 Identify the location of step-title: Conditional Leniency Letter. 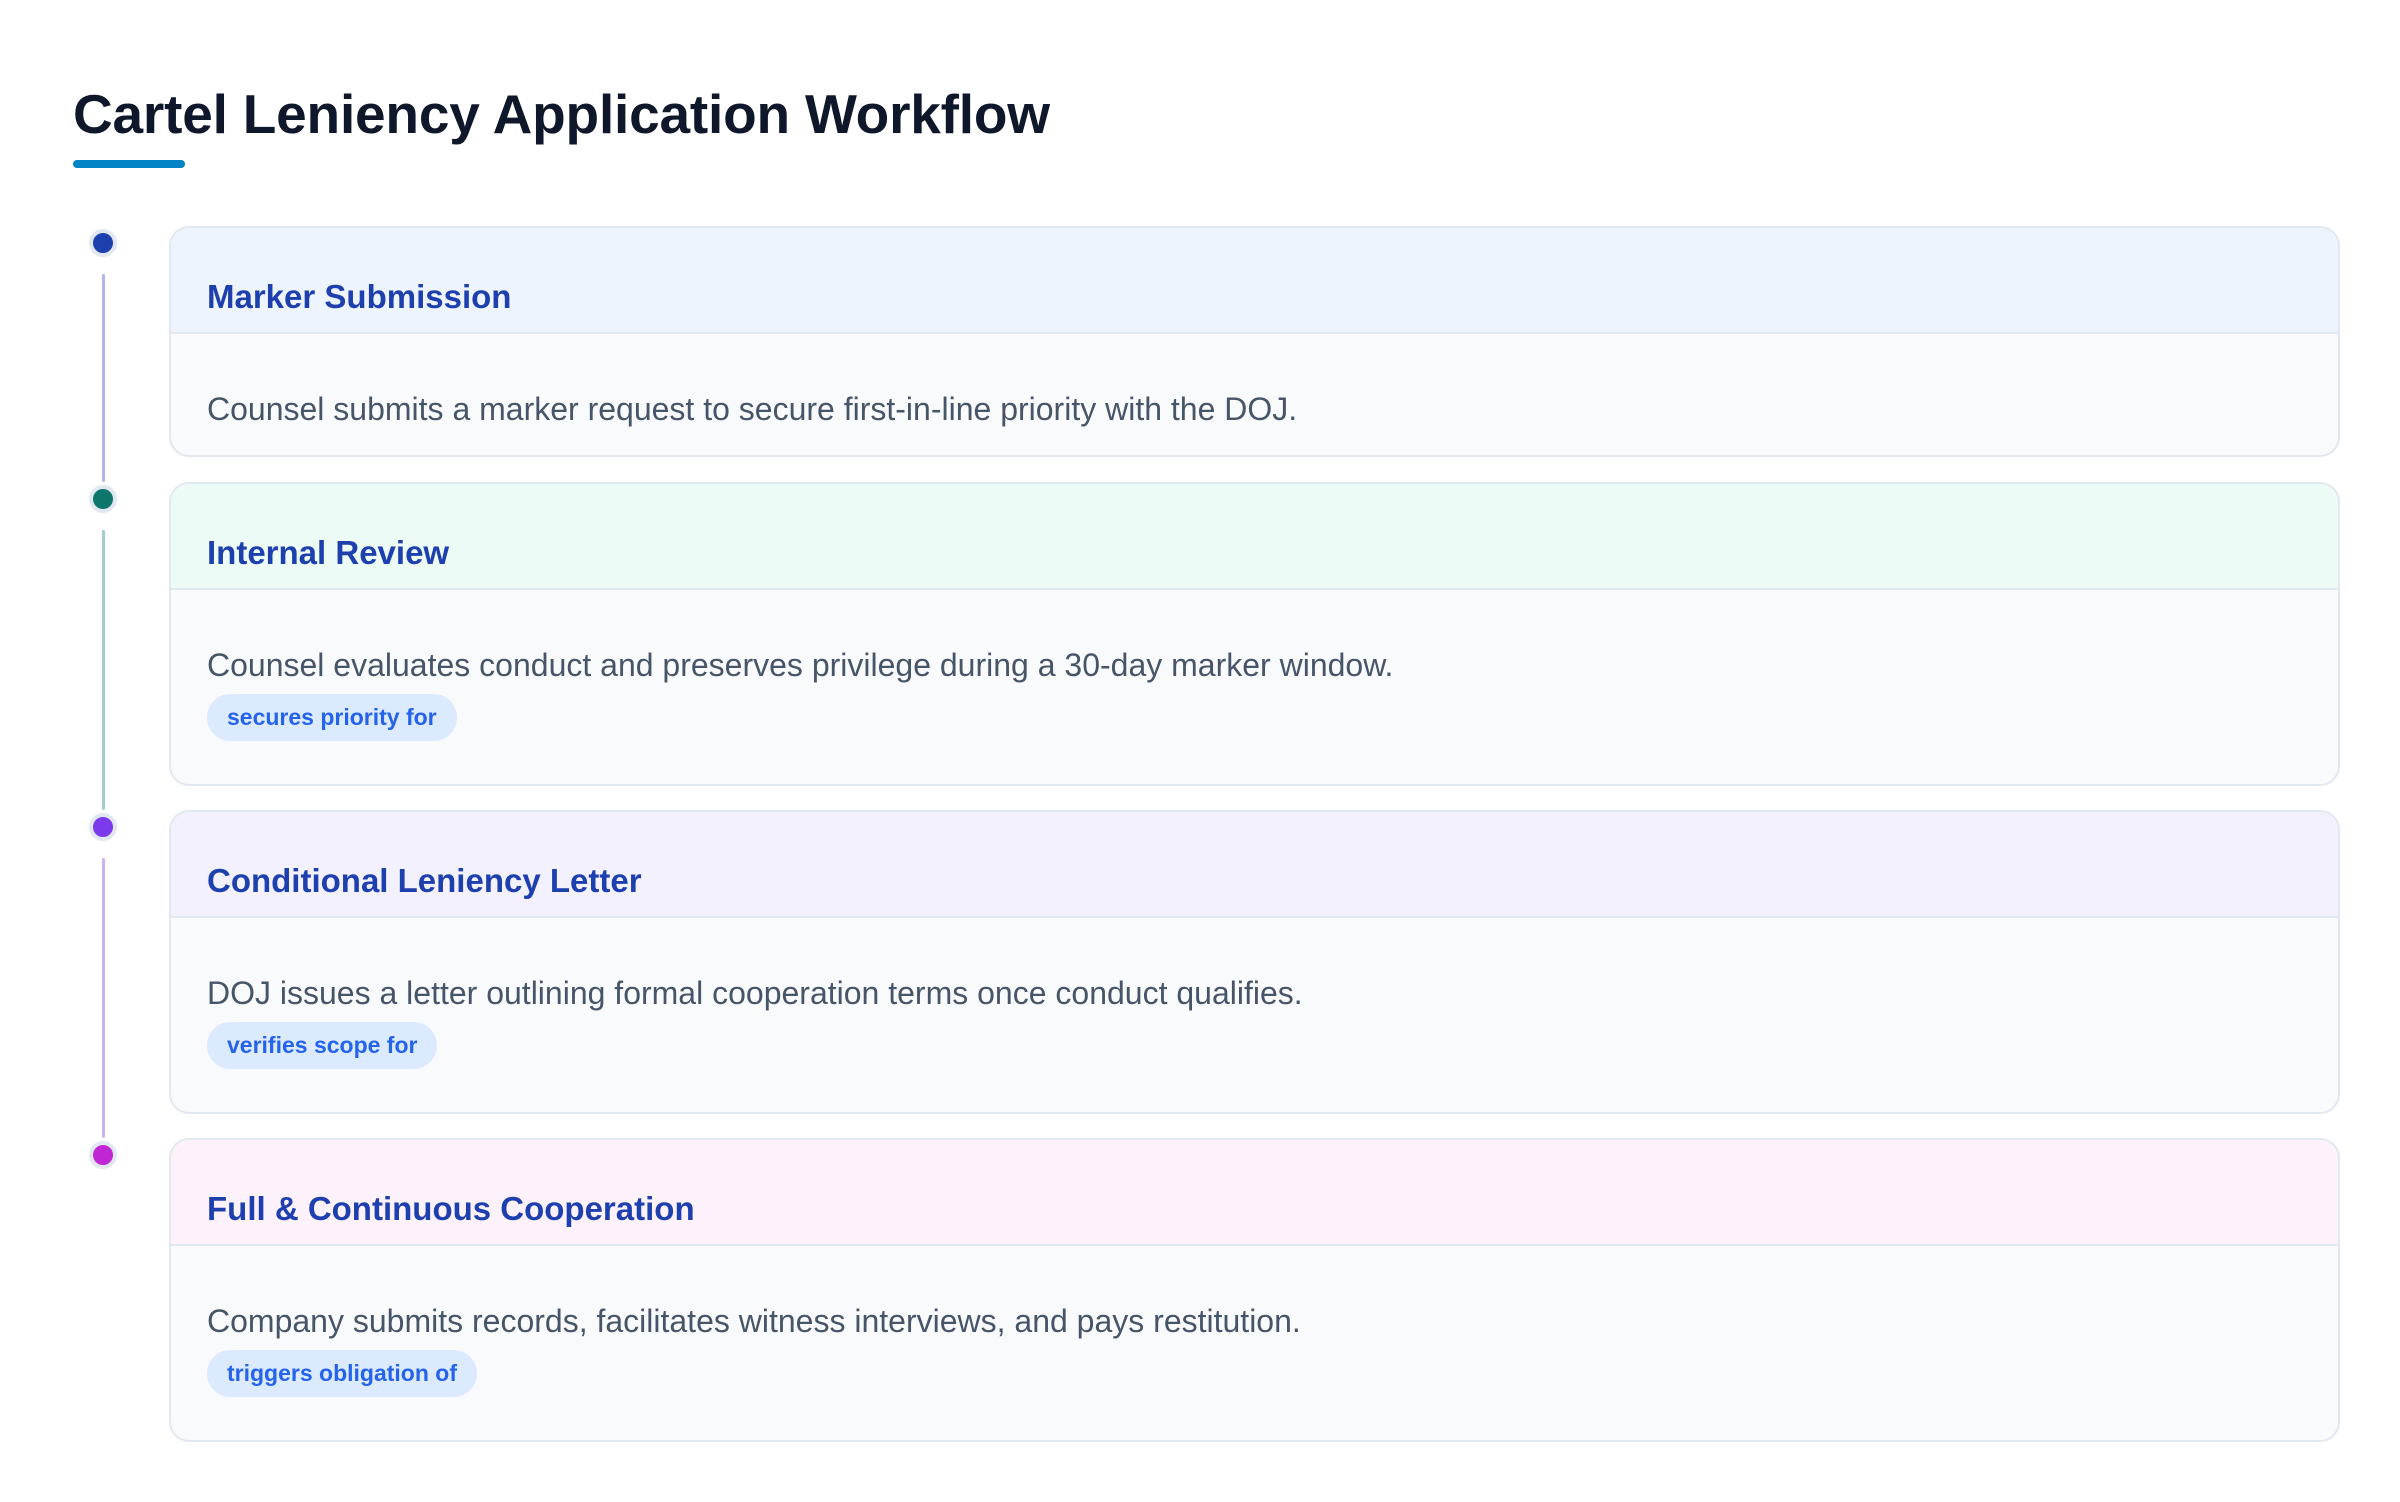
(424, 880).